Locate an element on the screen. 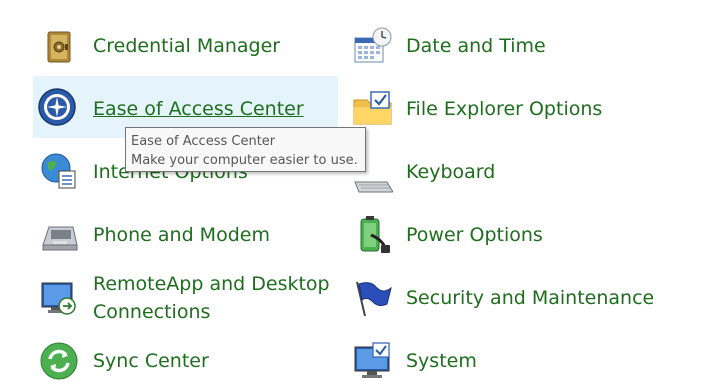 The image size is (718, 391). sync-center-label: Sync Center is located at coordinates (151, 361).